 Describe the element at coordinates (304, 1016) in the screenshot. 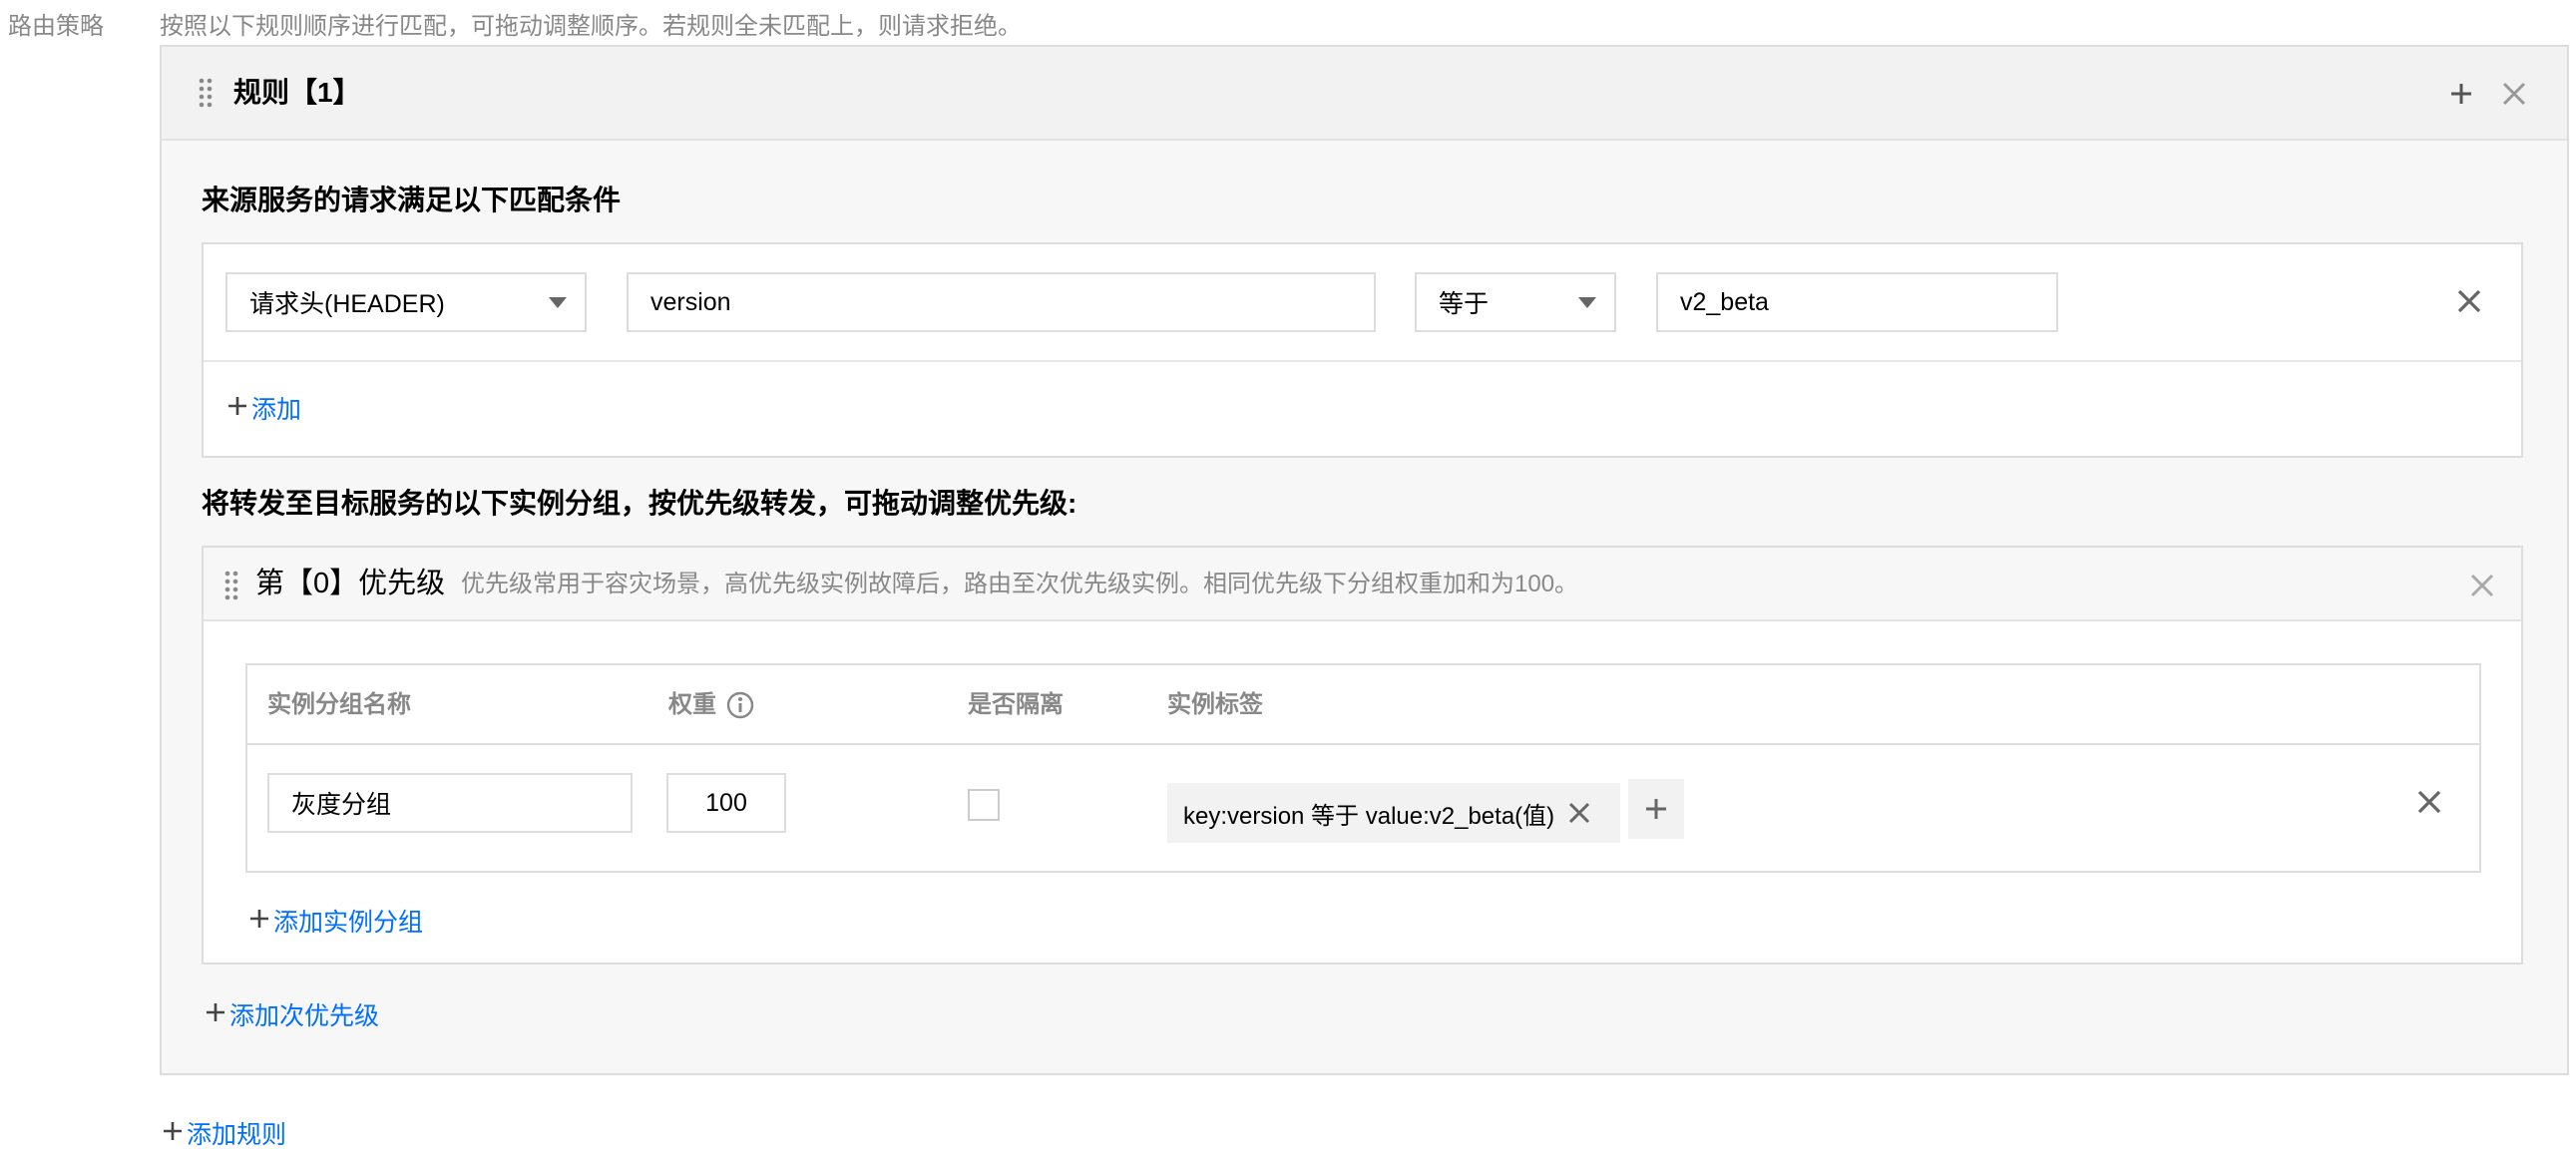

I see `add-priority-label: 添加次优先级` at that location.